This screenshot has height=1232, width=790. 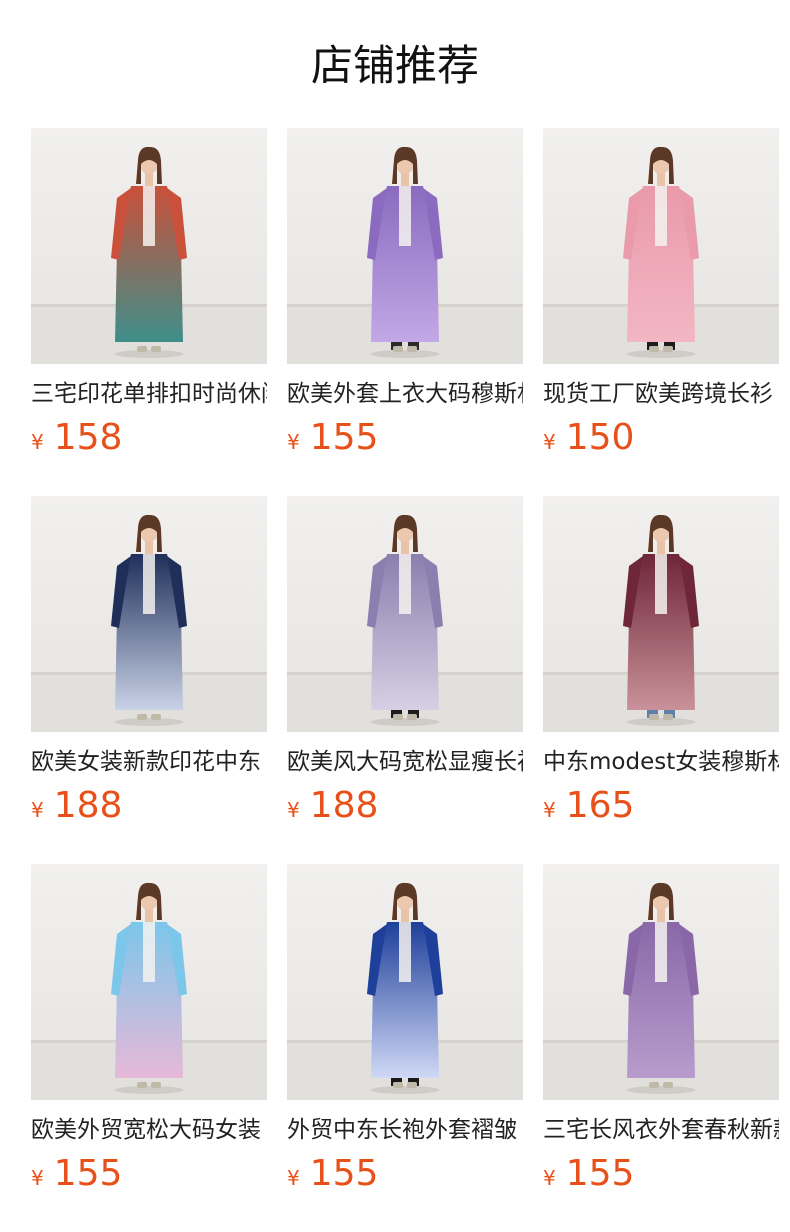 I want to click on product-name: 中东modest女装穆斯林, so click(x=661, y=762).